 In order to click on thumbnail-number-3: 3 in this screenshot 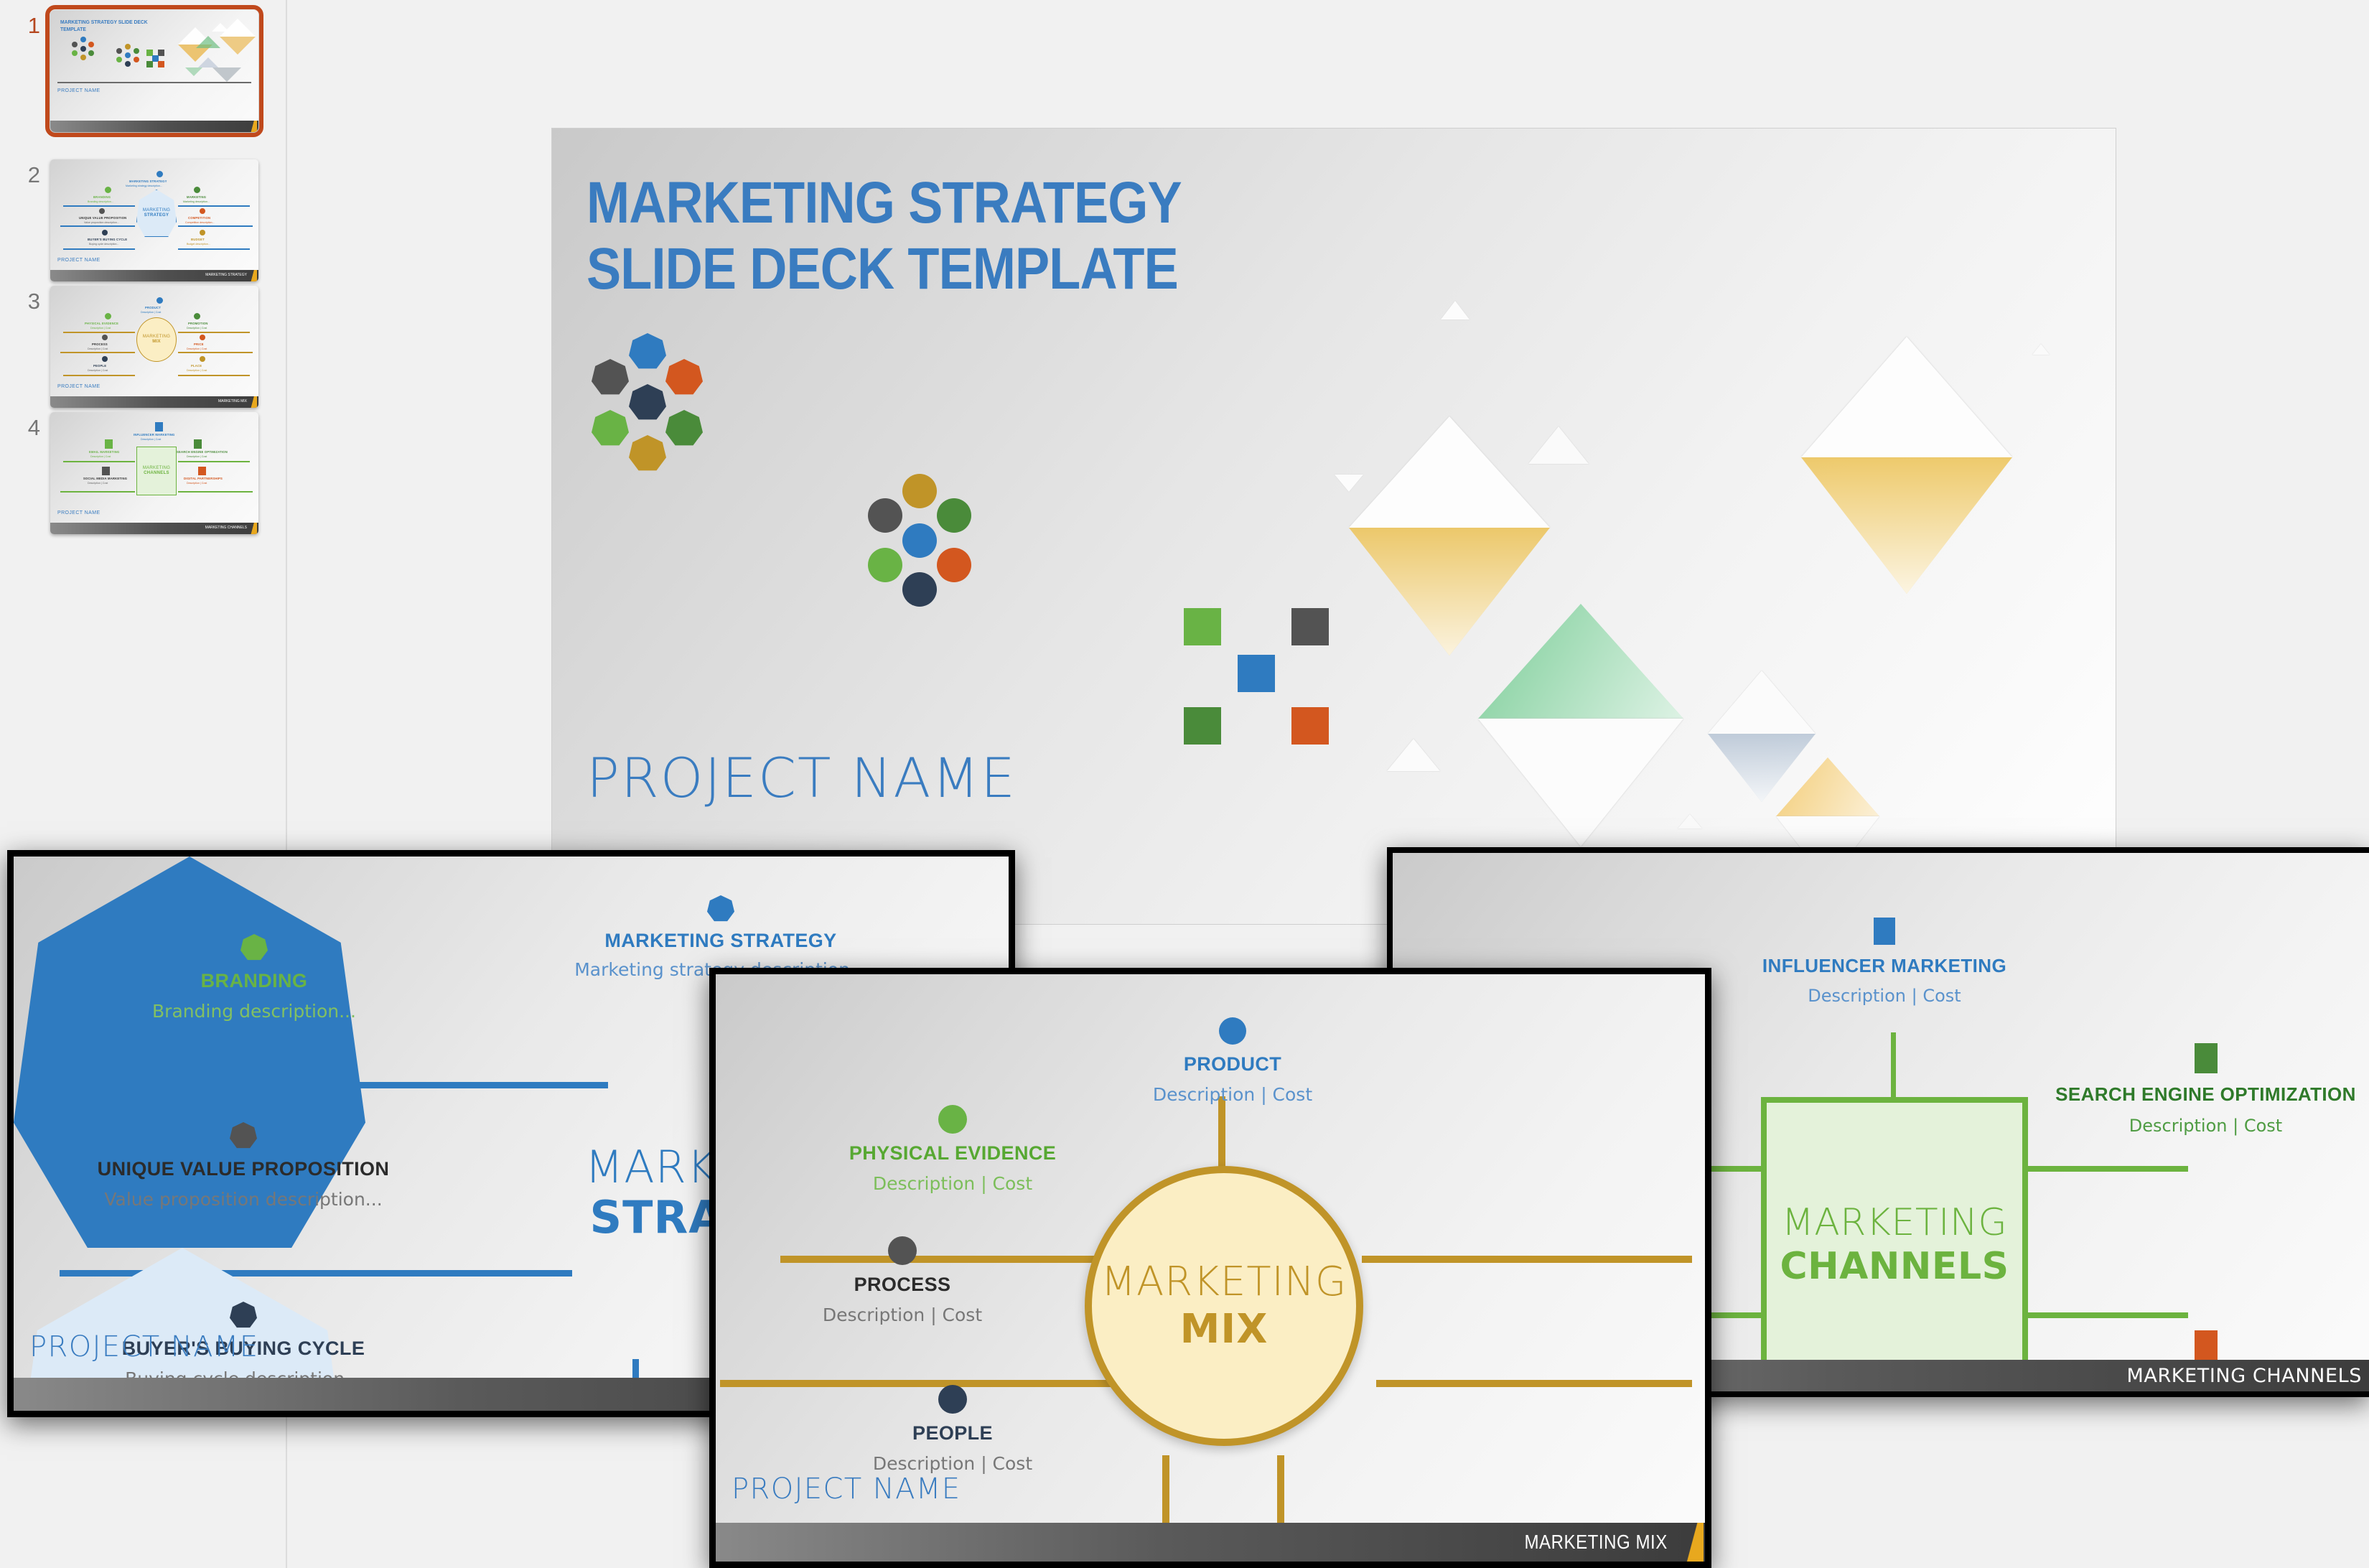, I will do `click(33, 301)`.